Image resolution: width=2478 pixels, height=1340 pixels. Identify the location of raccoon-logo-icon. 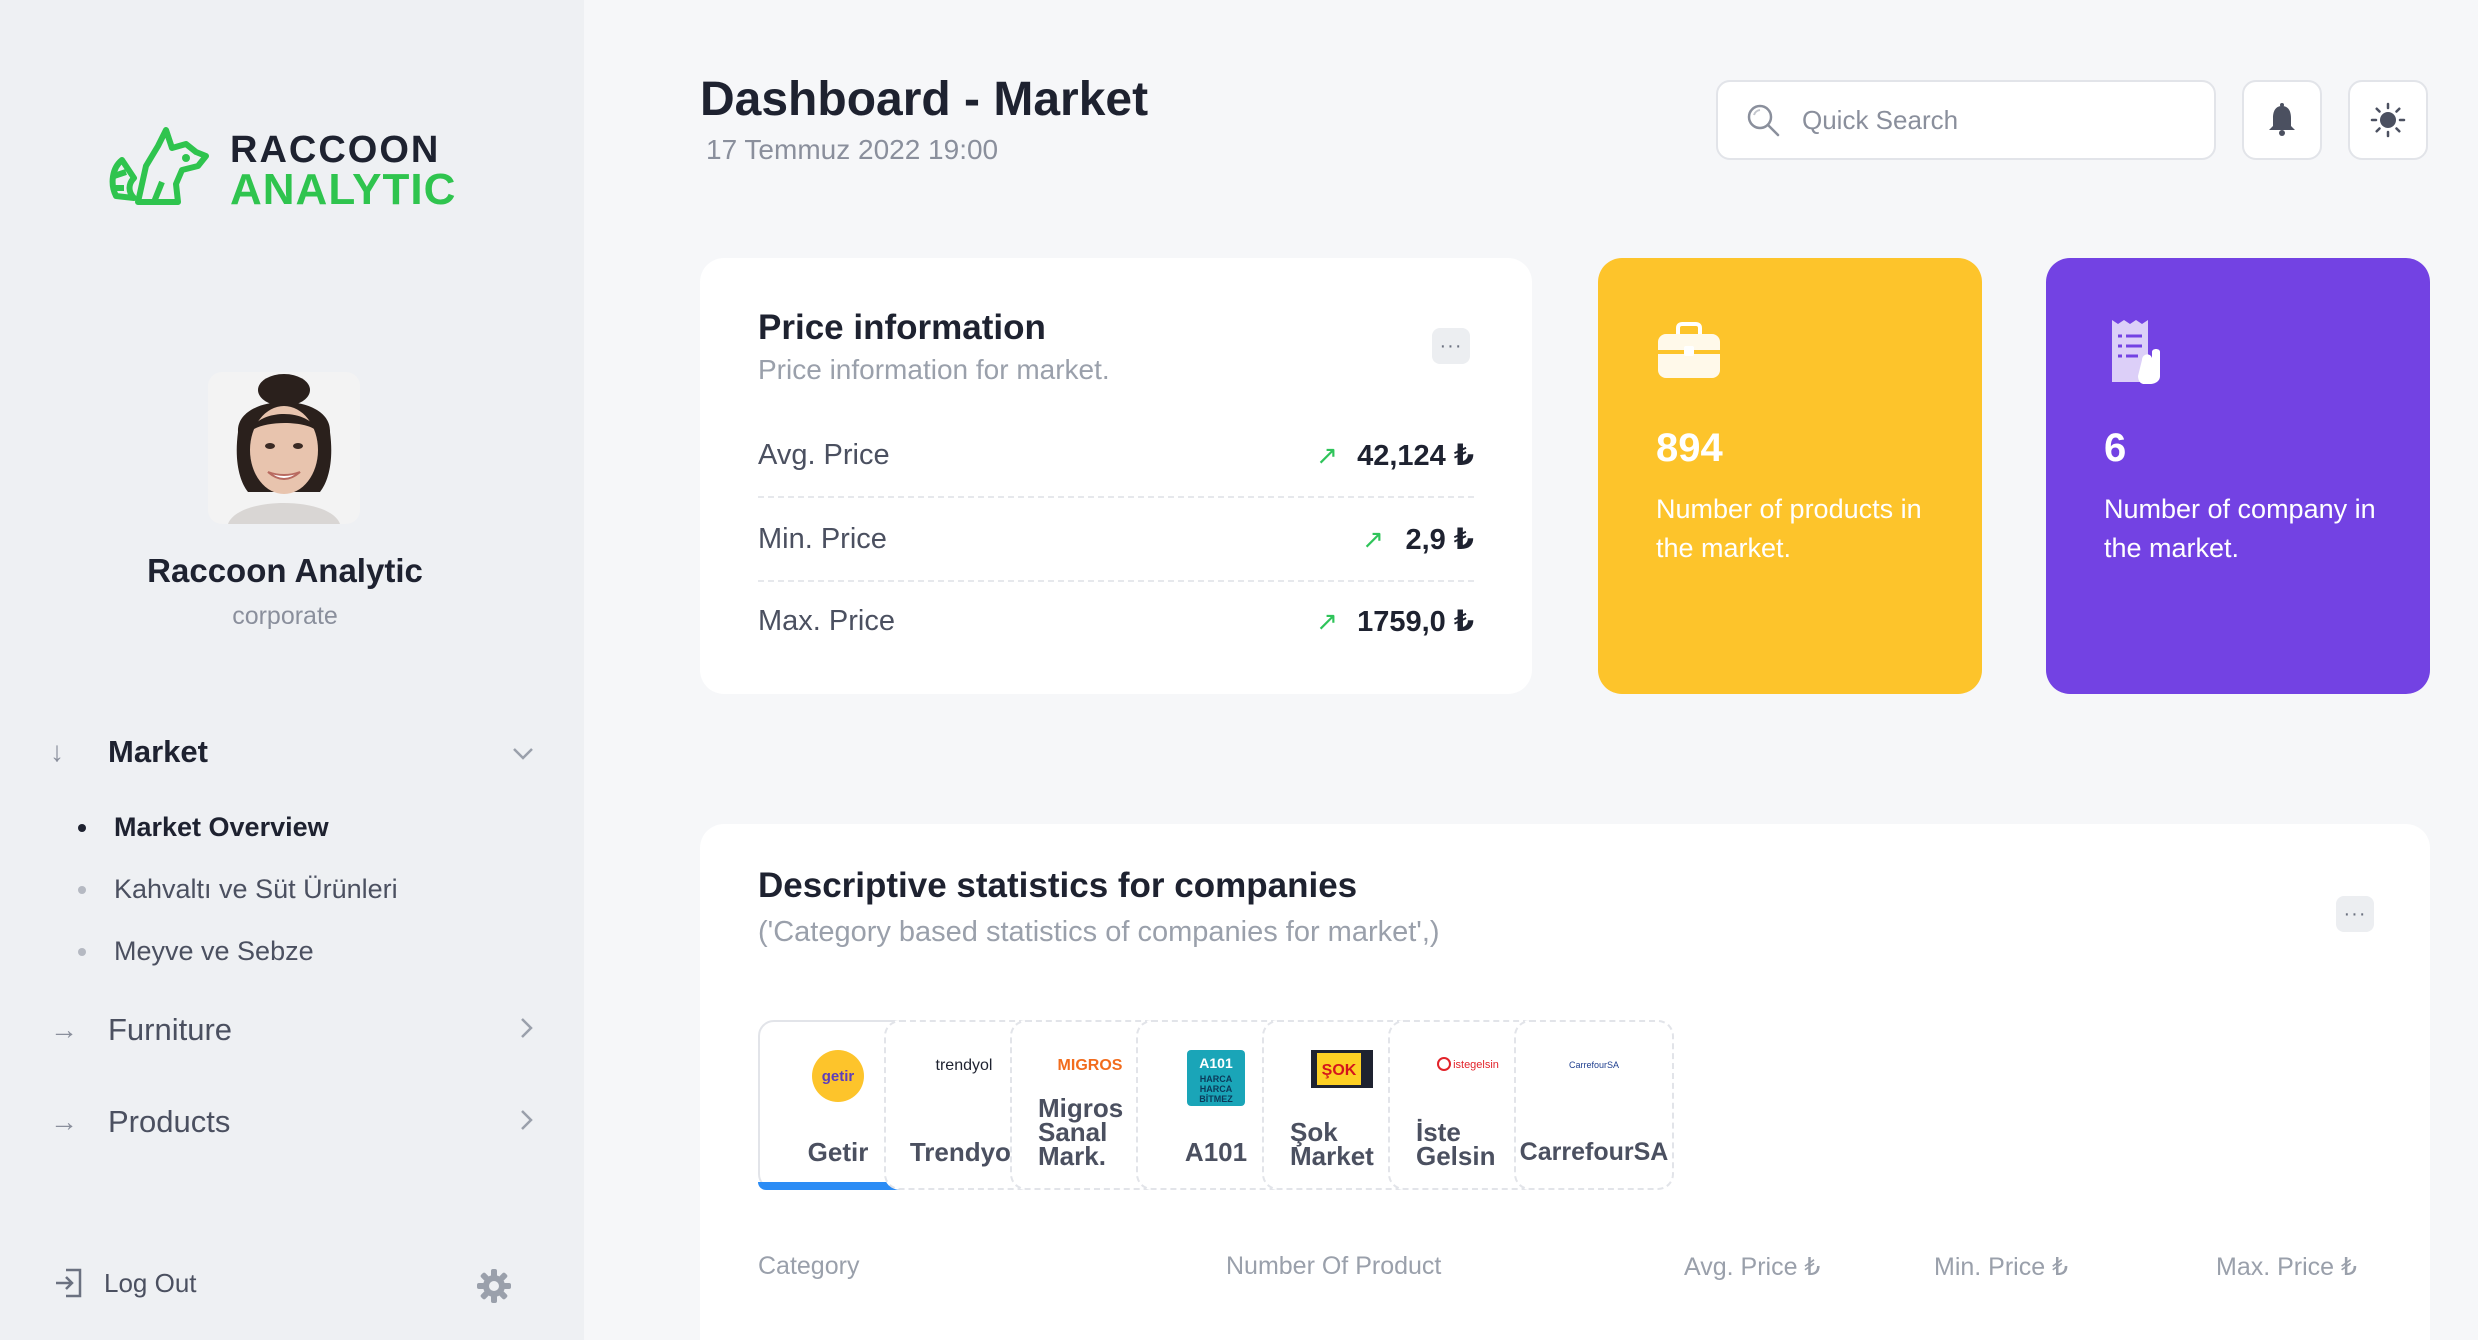
(159, 166).